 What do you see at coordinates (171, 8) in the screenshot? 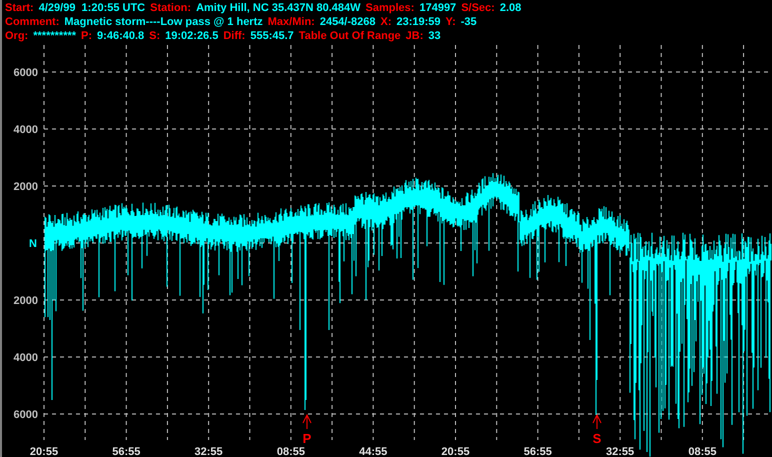
I see `field-label: Station:` at bounding box center [171, 8].